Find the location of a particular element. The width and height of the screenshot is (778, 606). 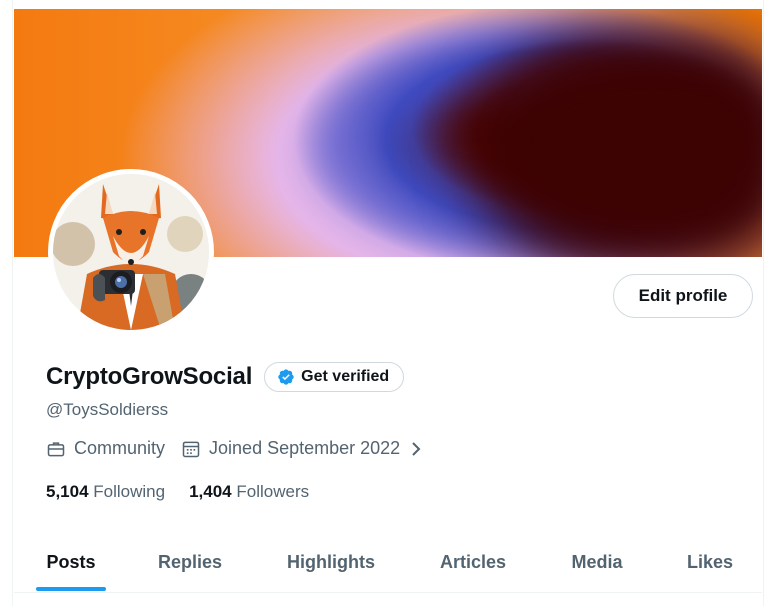

edit-profile-button: Edit profile is located at coordinates (683, 296).